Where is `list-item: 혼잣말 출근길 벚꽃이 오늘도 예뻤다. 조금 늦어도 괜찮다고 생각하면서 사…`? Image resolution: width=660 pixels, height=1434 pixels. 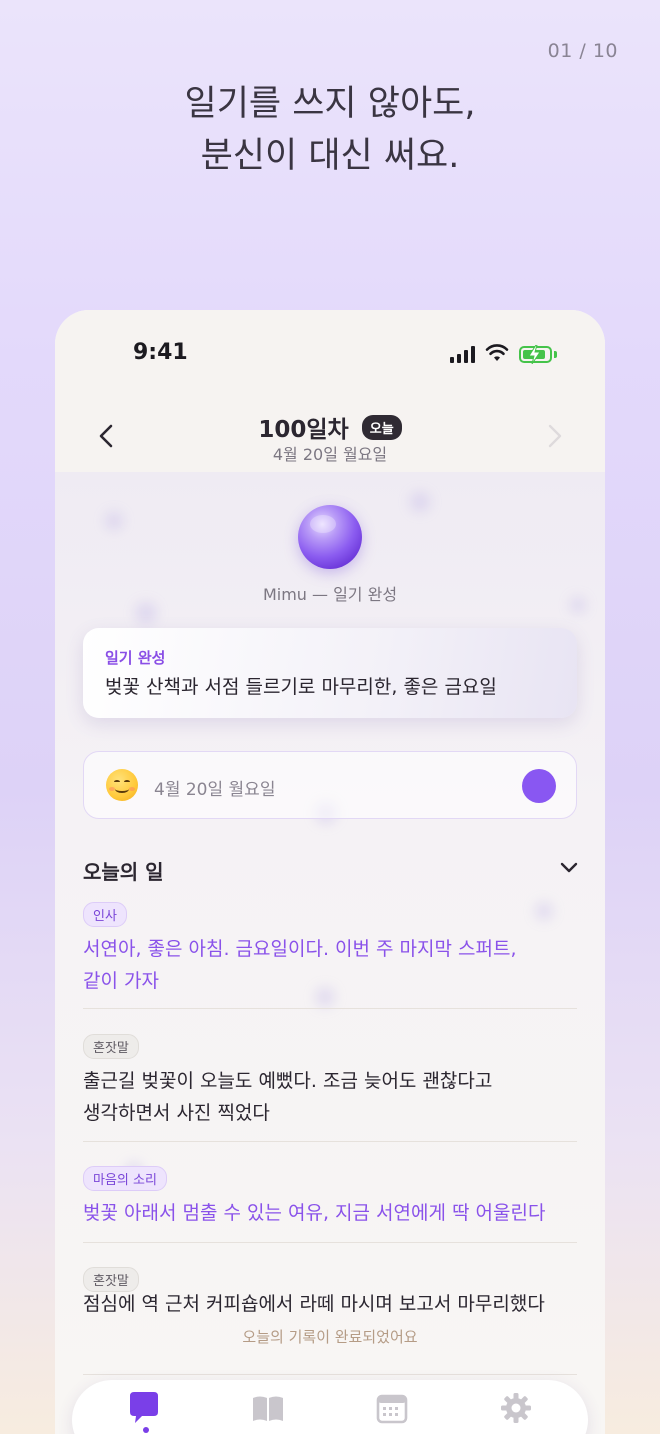 list-item: 혼잣말 출근길 벚꽃이 오늘도 예뻤다. 조금 늦어도 괜찮다고 생각하면서 사… is located at coordinates (330, 1081).